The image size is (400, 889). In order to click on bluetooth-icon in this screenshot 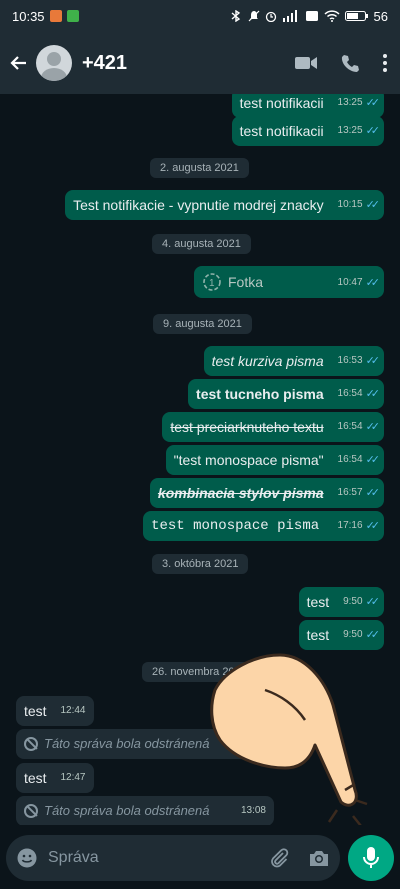, I will do `click(235, 16)`.